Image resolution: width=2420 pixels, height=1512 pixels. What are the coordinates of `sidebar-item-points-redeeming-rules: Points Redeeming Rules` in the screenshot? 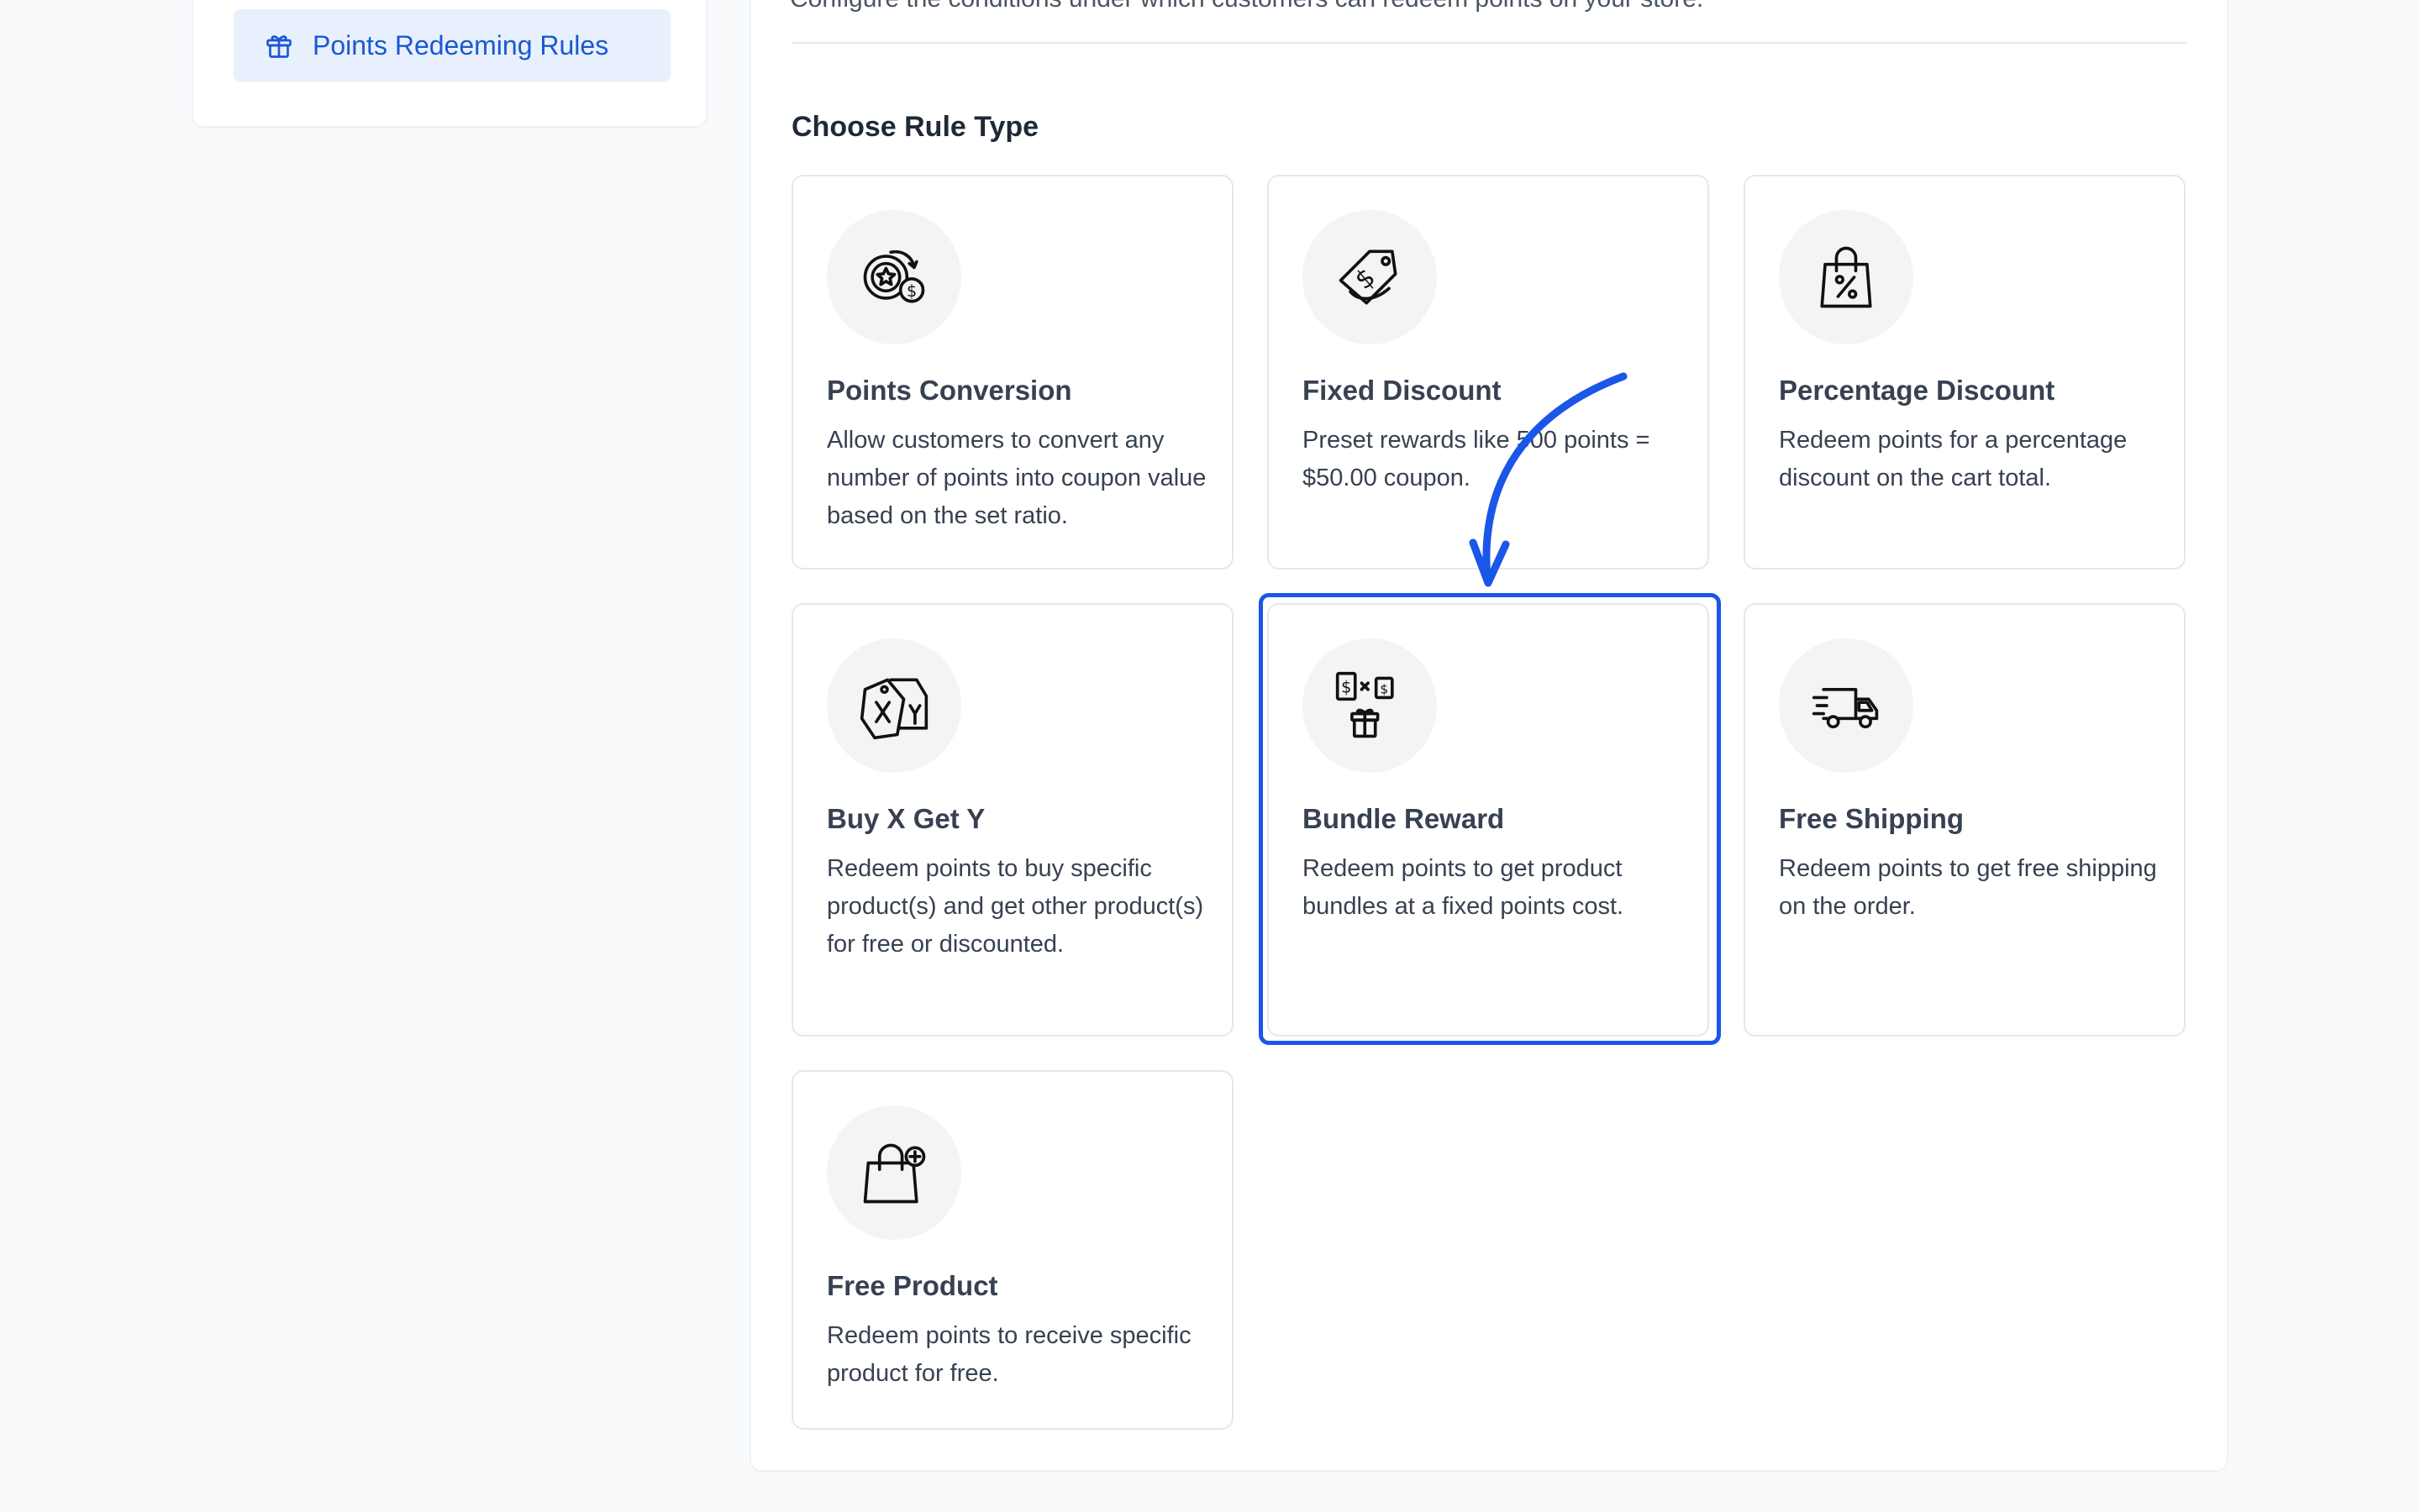 It's located at (452, 45).